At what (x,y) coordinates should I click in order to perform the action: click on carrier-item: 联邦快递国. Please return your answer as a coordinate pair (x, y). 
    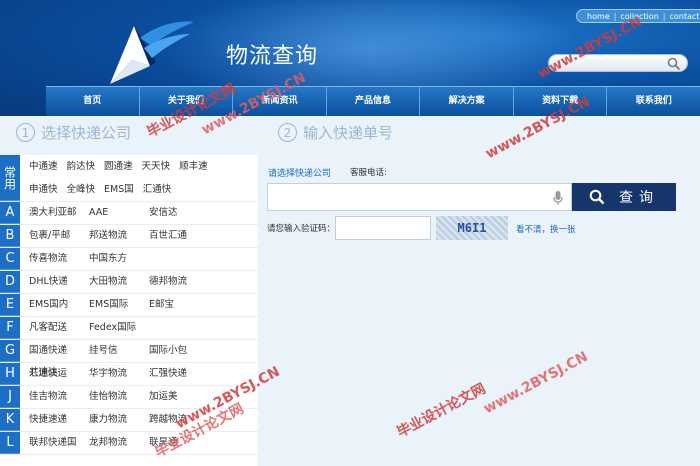
    Looking at the image, I should click on (58, 443).